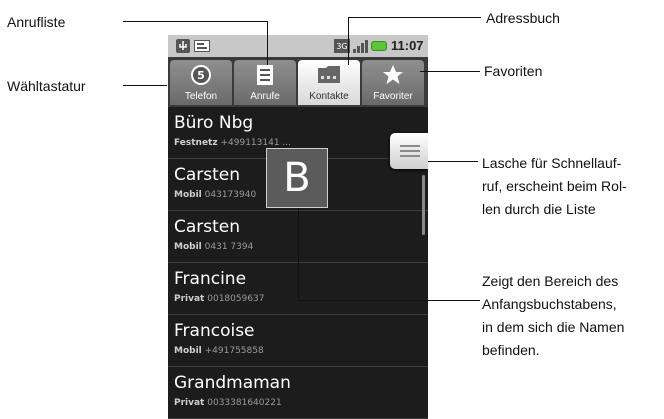 The width and height of the screenshot is (664, 419). Describe the element at coordinates (297, 178) in the screenshot. I see `fastscroll-letter-overlay: B` at that location.